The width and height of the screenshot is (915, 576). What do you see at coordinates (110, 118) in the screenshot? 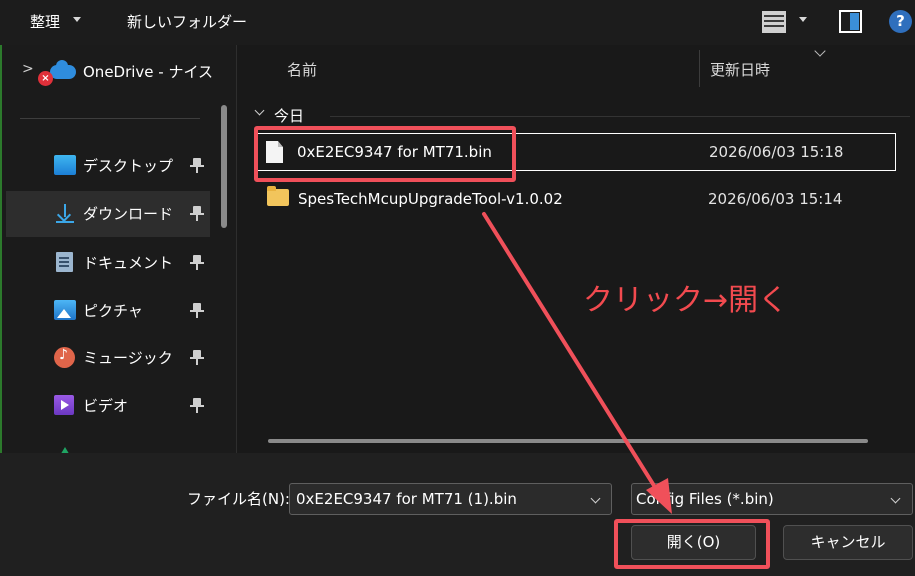
I see `sidebar-divider` at bounding box center [110, 118].